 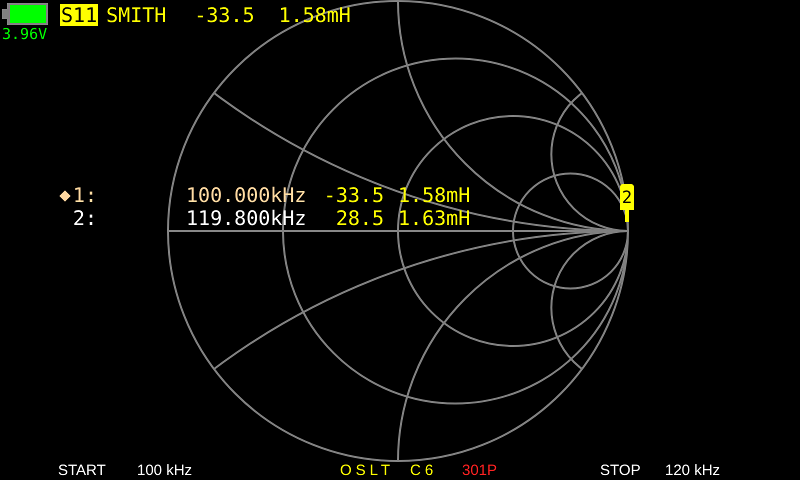 I want to click on marker-reading: 1.58mH, so click(x=434, y=195).